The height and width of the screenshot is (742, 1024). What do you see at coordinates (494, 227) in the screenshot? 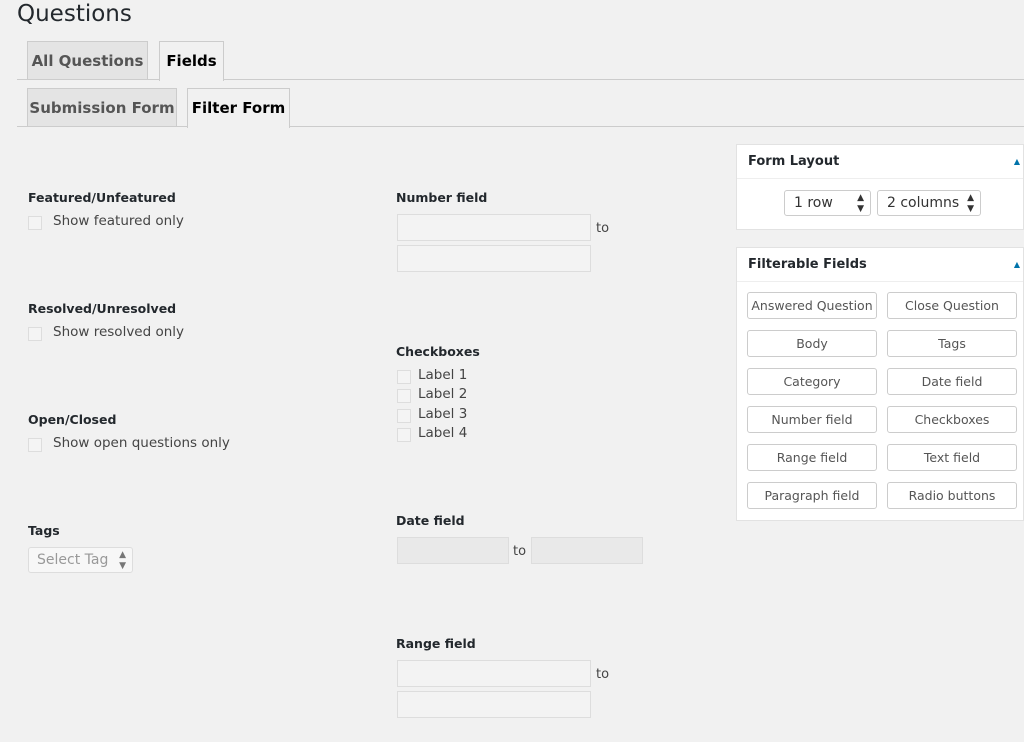
I see `number-from-input` at bounding box center [494, 227].